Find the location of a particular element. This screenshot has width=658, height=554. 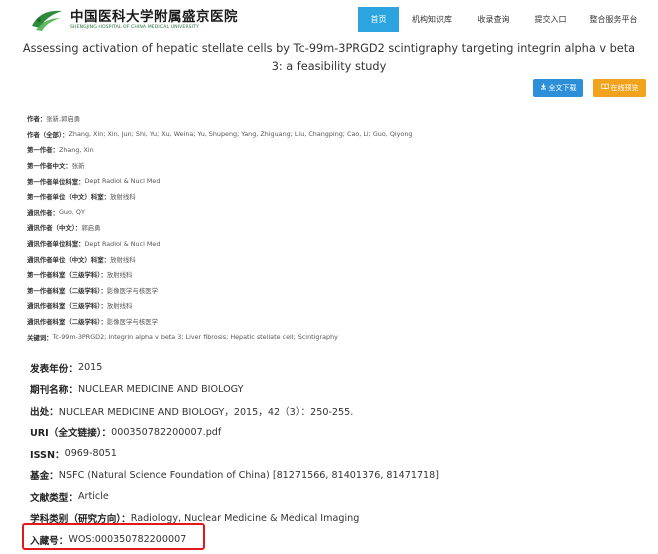

meta-first-author-cn: 第一作者中文： 张新 is located at coordinates (56, 166).